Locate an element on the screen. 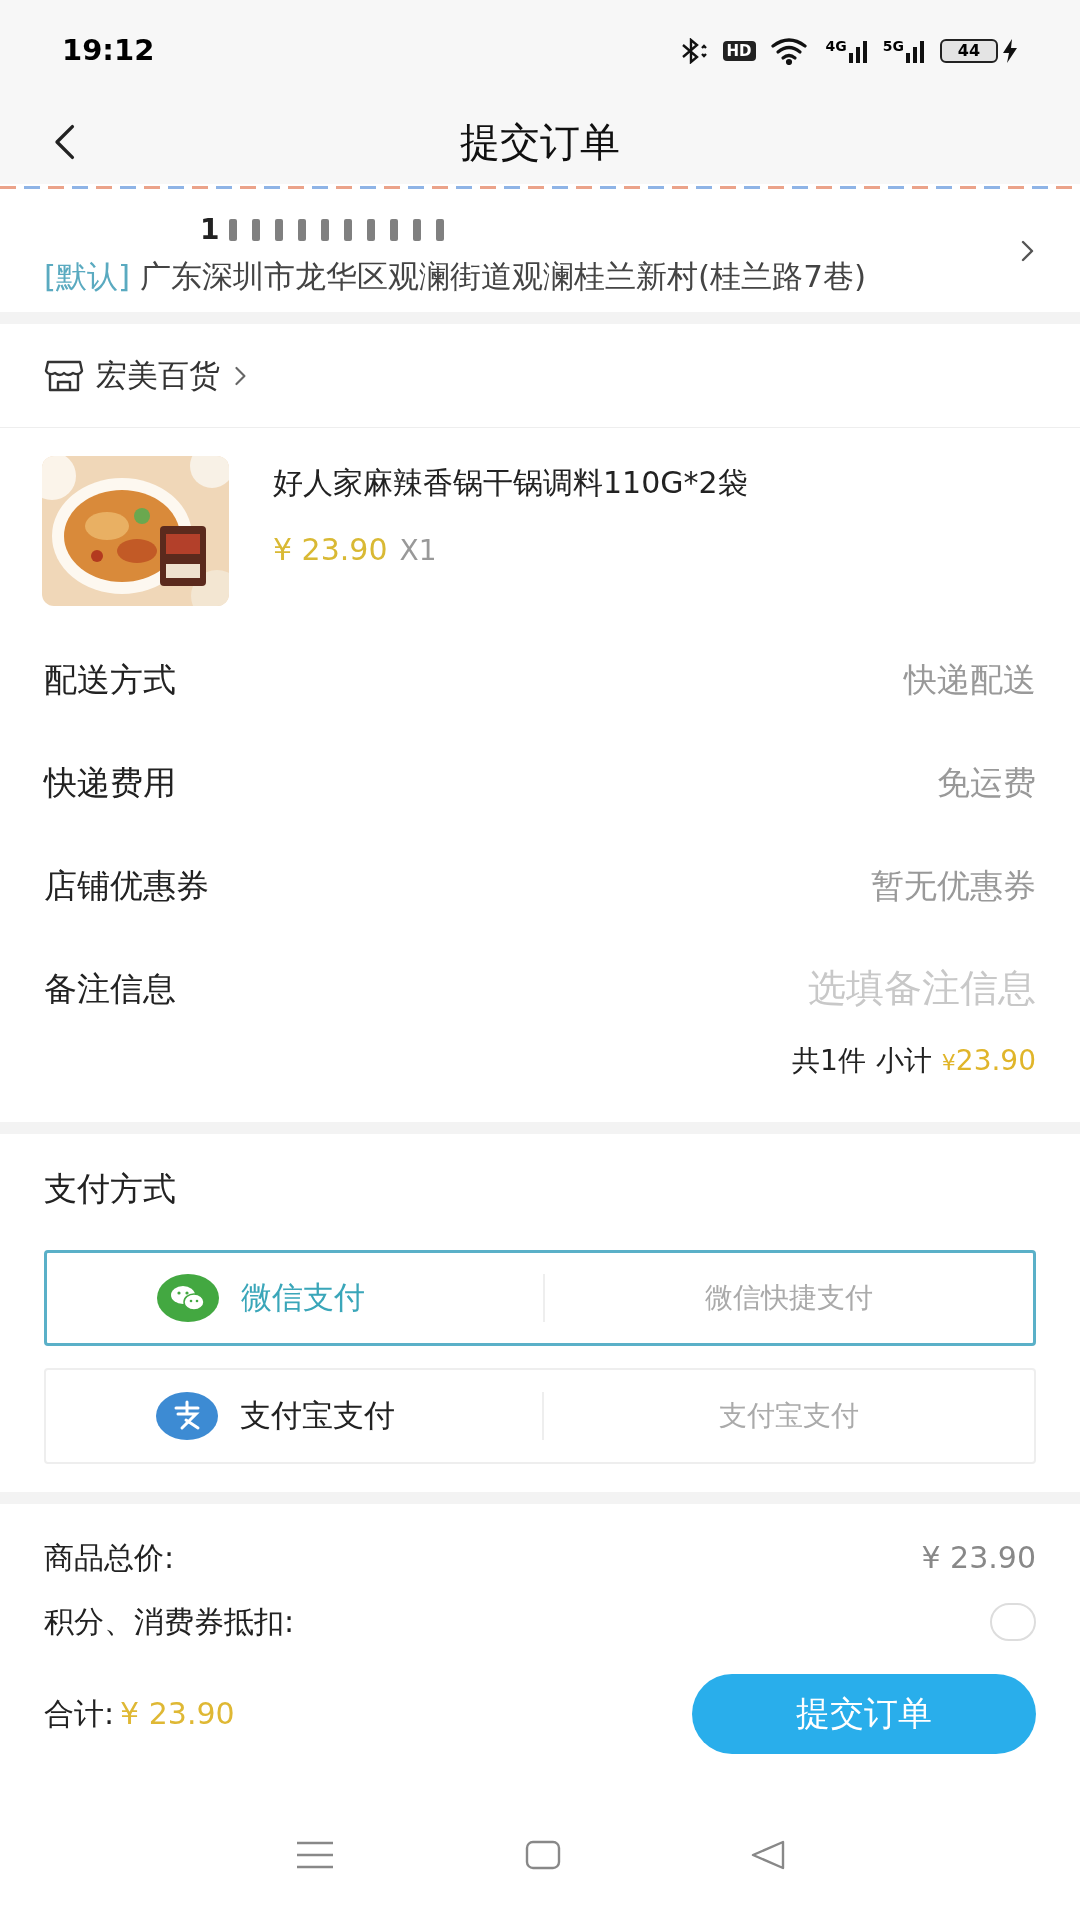 The height and width of the screenshot is (1920, 1080). back-nav-icon is located at coordinates (768, 1855).